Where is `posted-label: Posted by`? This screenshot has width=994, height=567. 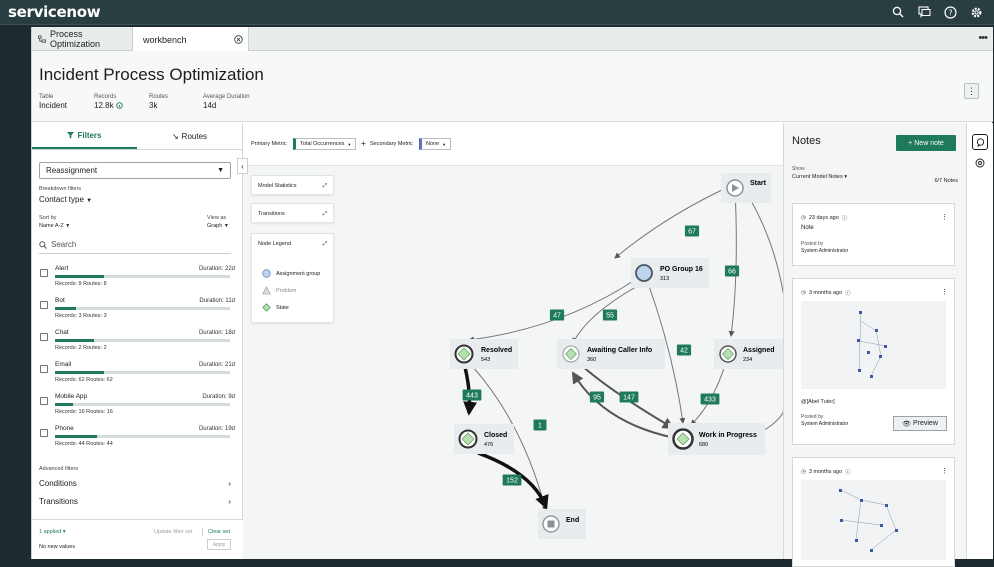 posted-label: Posted by is located at coordinates (812, 244).